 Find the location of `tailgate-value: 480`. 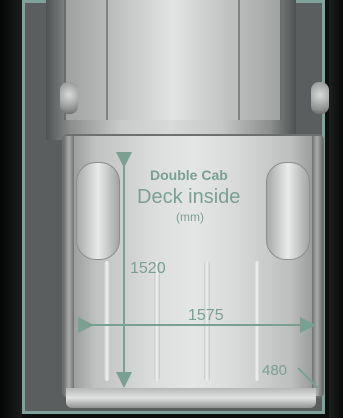

tailgate-value: 480 is located at coordinates (275, 370).